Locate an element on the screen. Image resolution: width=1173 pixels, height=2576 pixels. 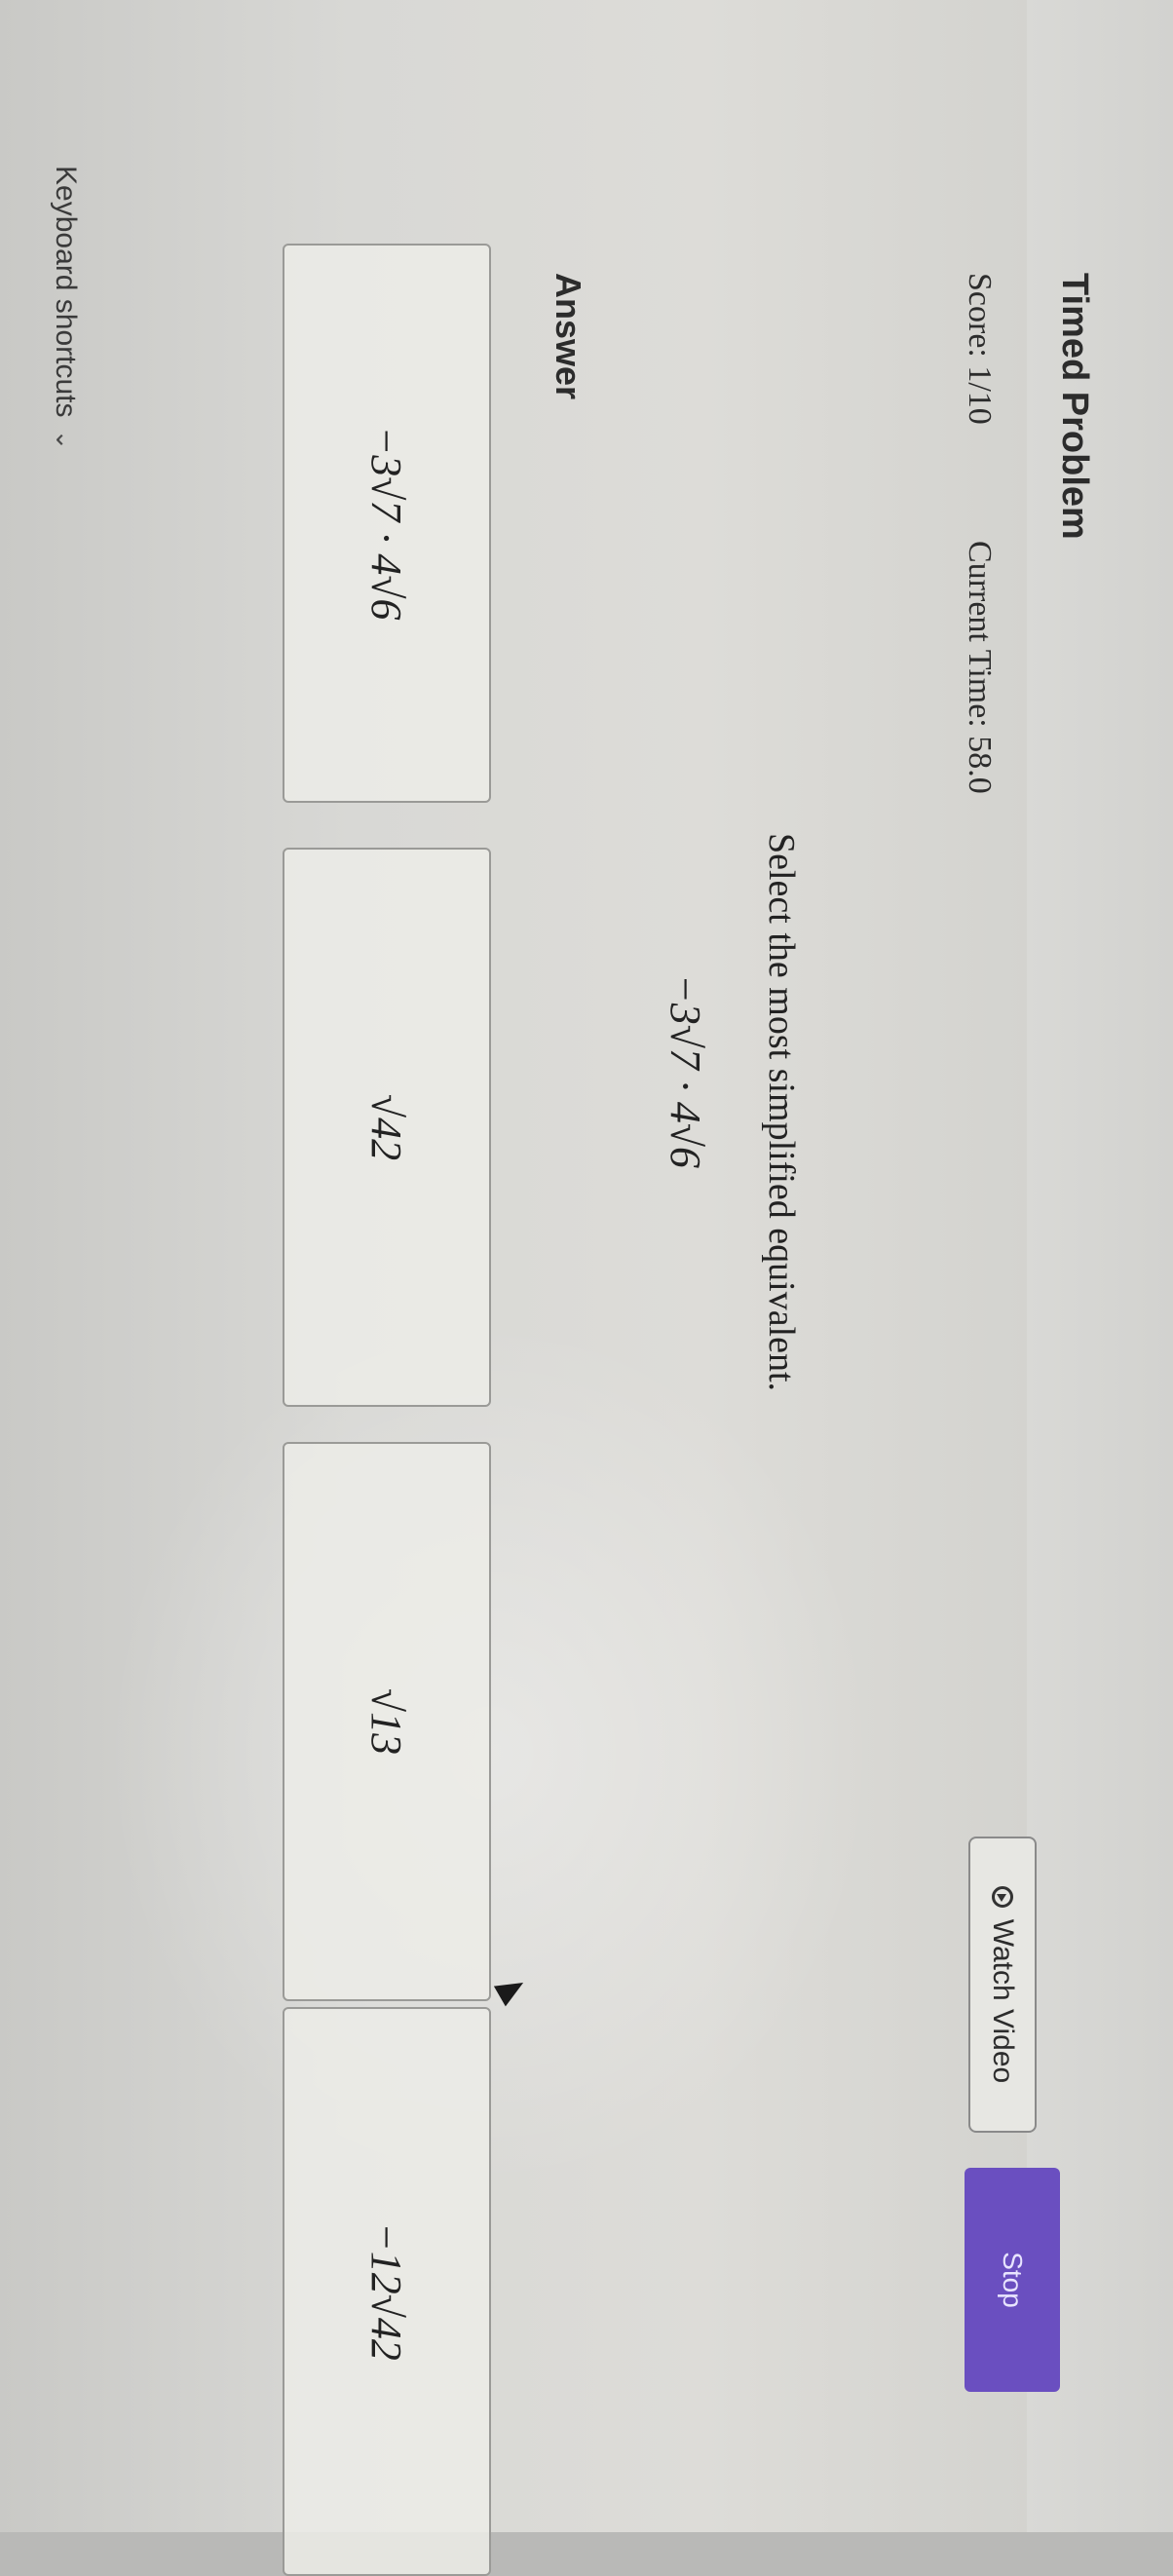
answer-choice-1: −3√7 · 4√6 is located at coordinates (387, 523).